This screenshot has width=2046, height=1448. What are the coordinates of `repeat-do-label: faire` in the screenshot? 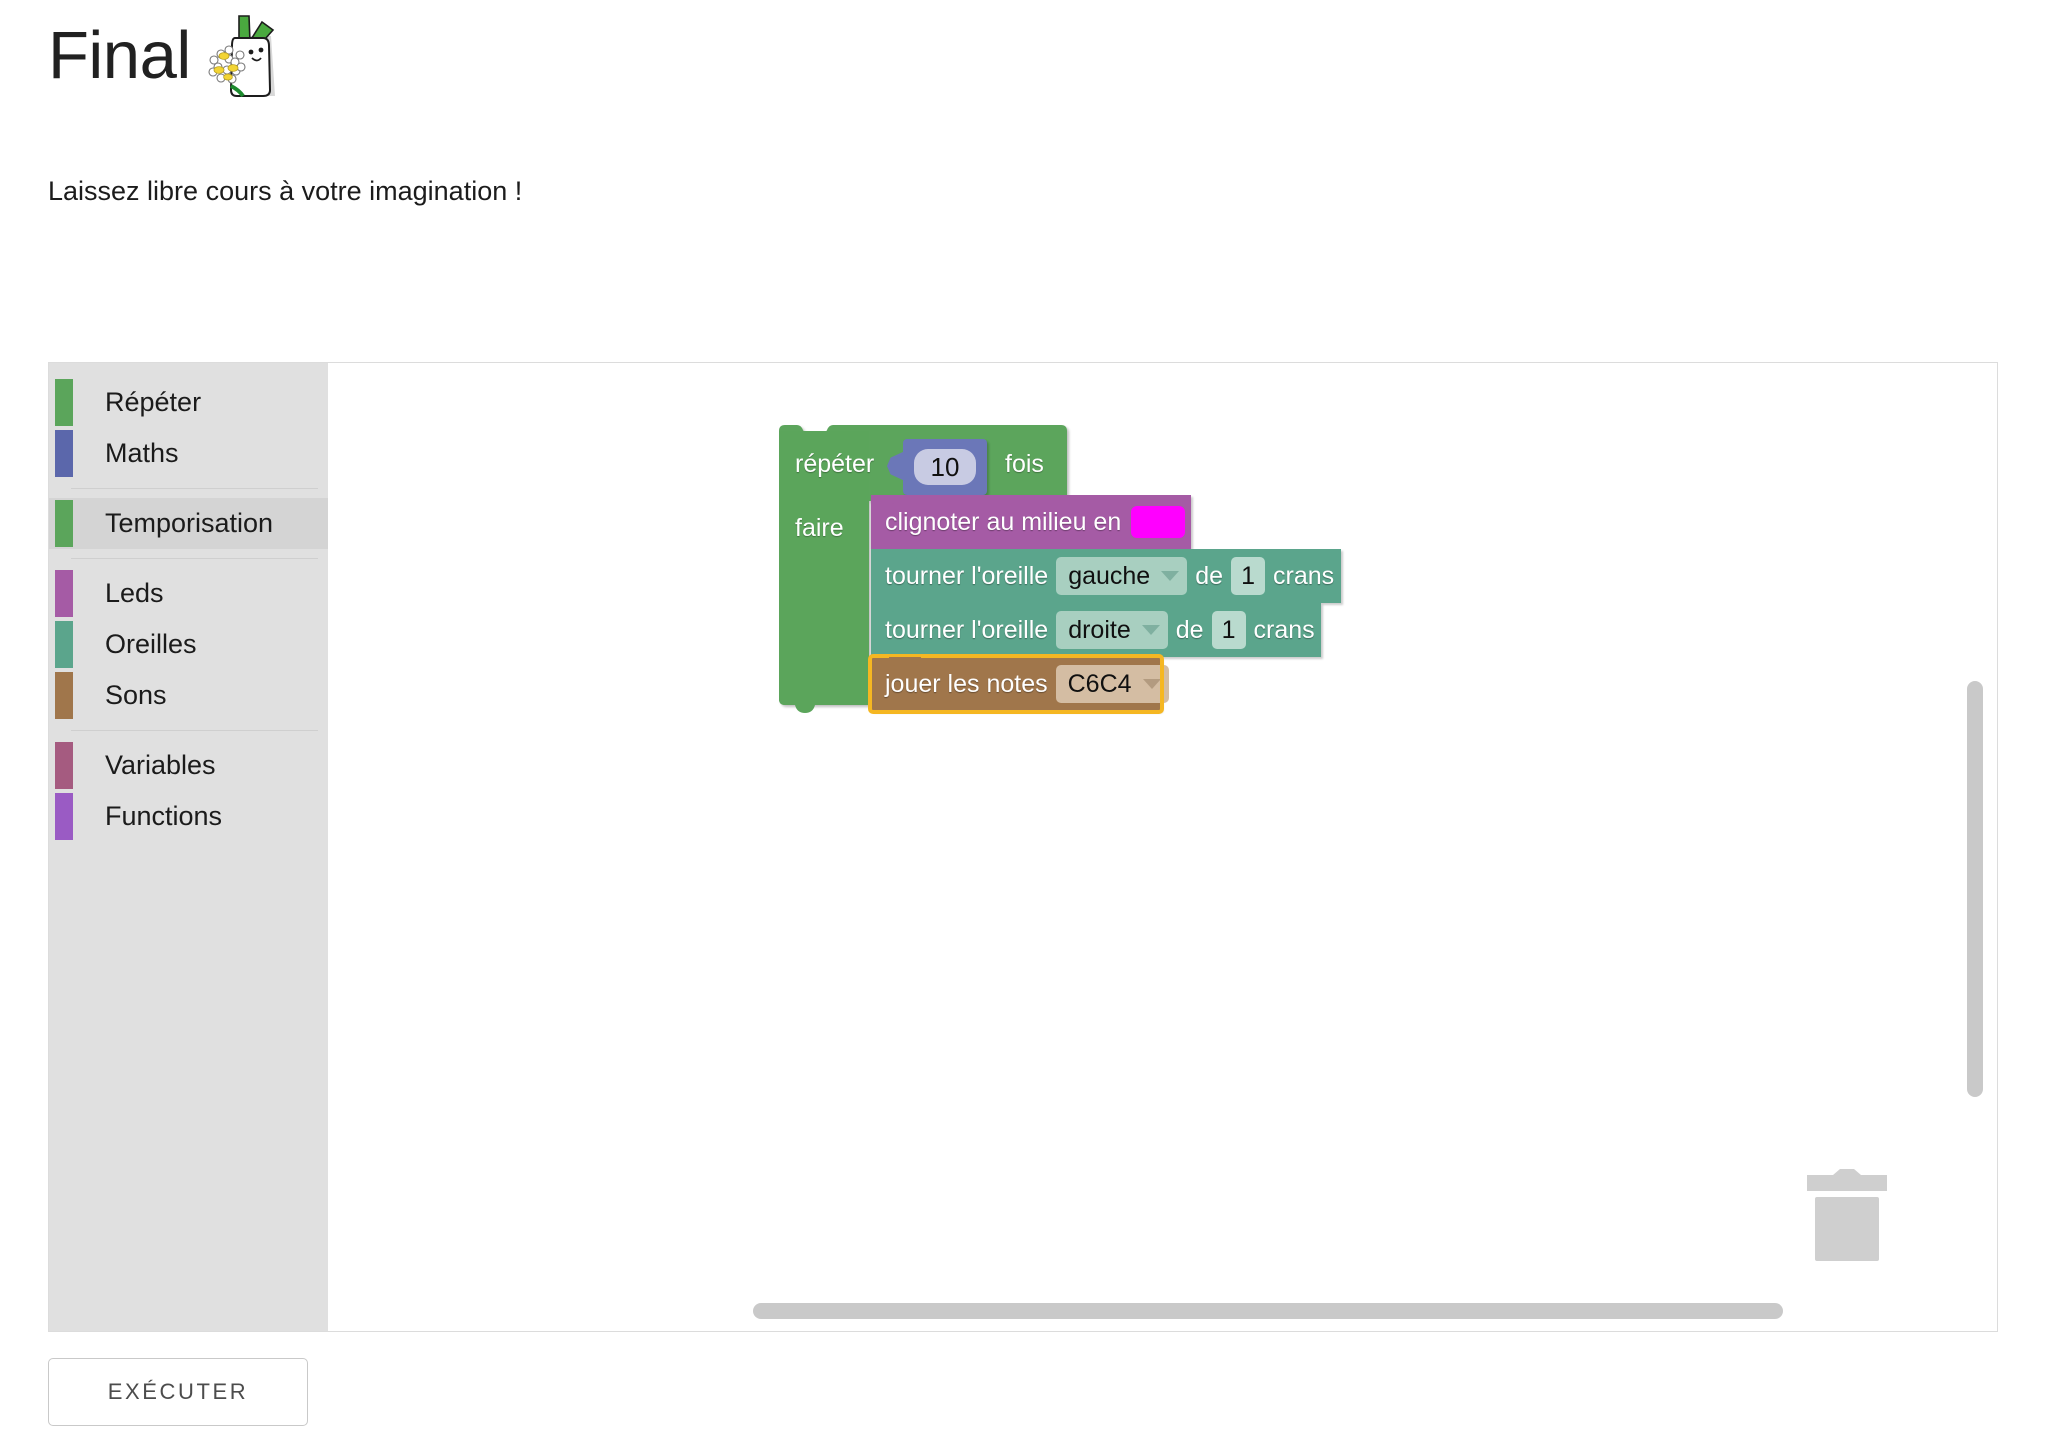 It's located at (819, 528).